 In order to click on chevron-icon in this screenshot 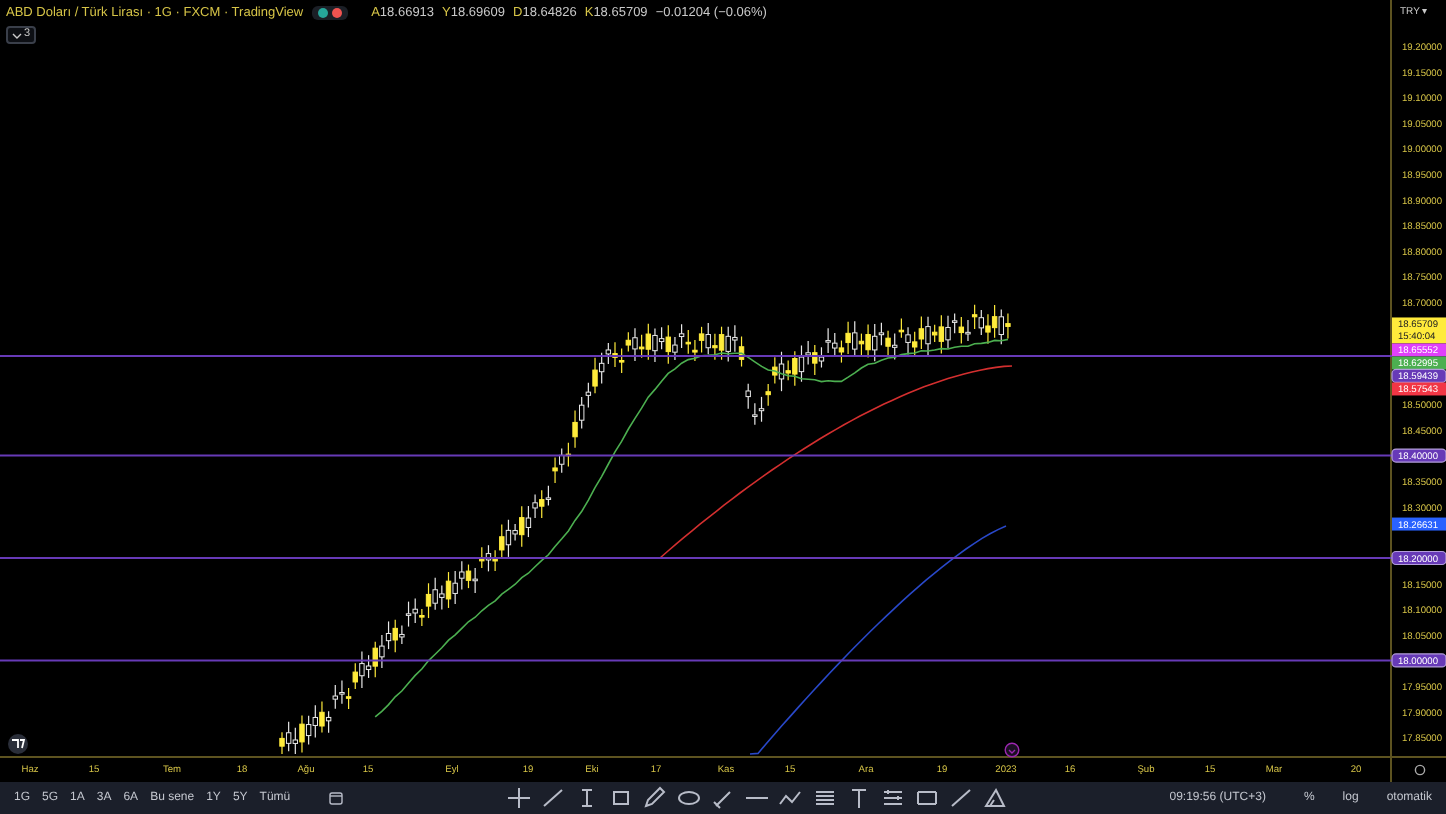, I will do `click(17, 35)`.